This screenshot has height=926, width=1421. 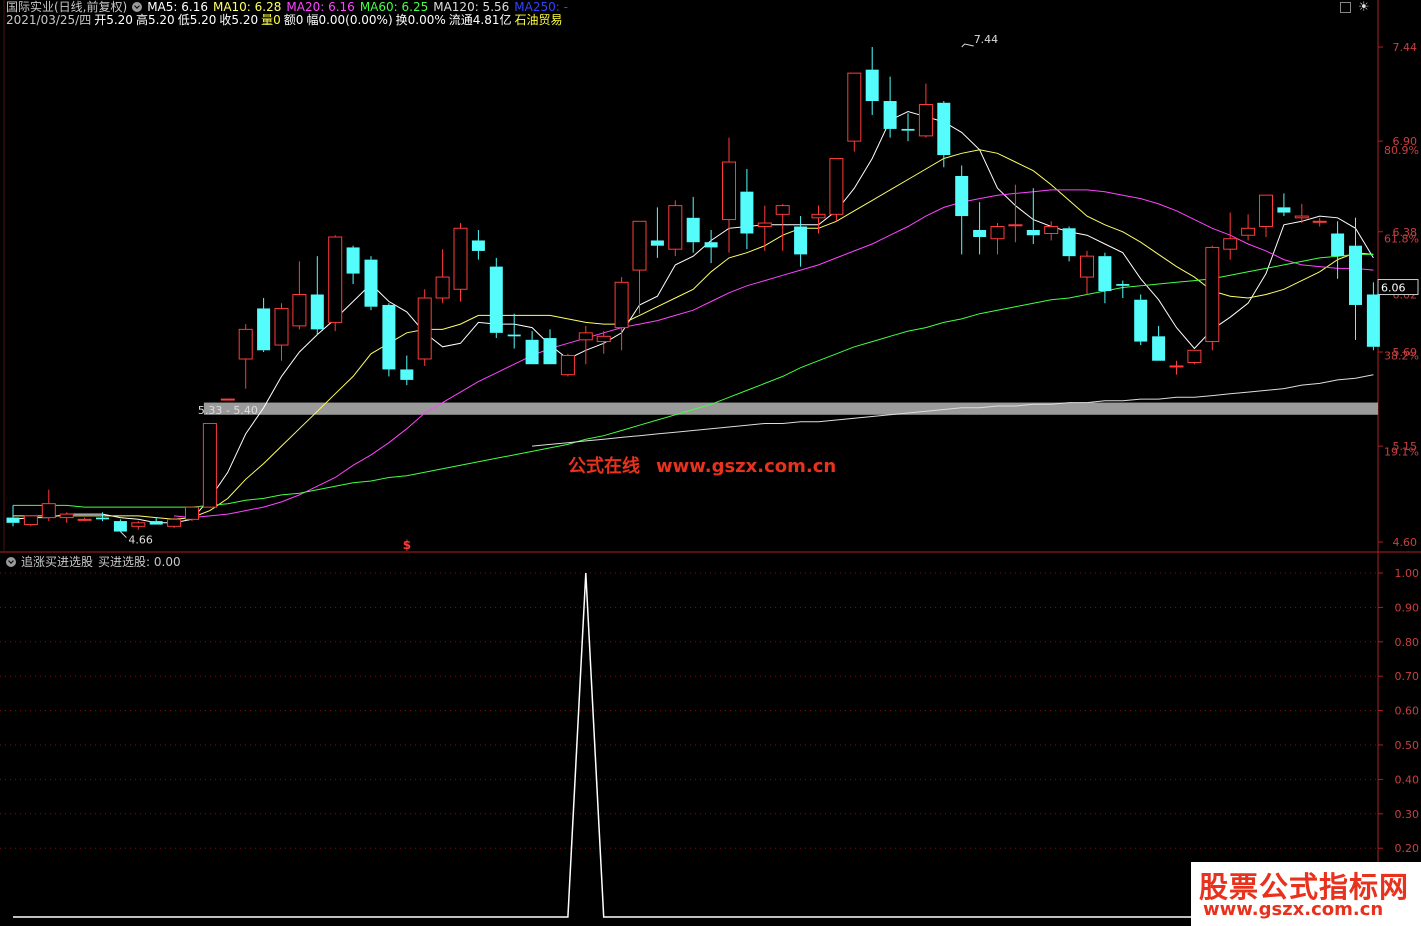 What do you see at coordinates (1407, 779) in the screenshot?
I see `indicator-tick-label: 0.40` at bounding box center [1407, 779].